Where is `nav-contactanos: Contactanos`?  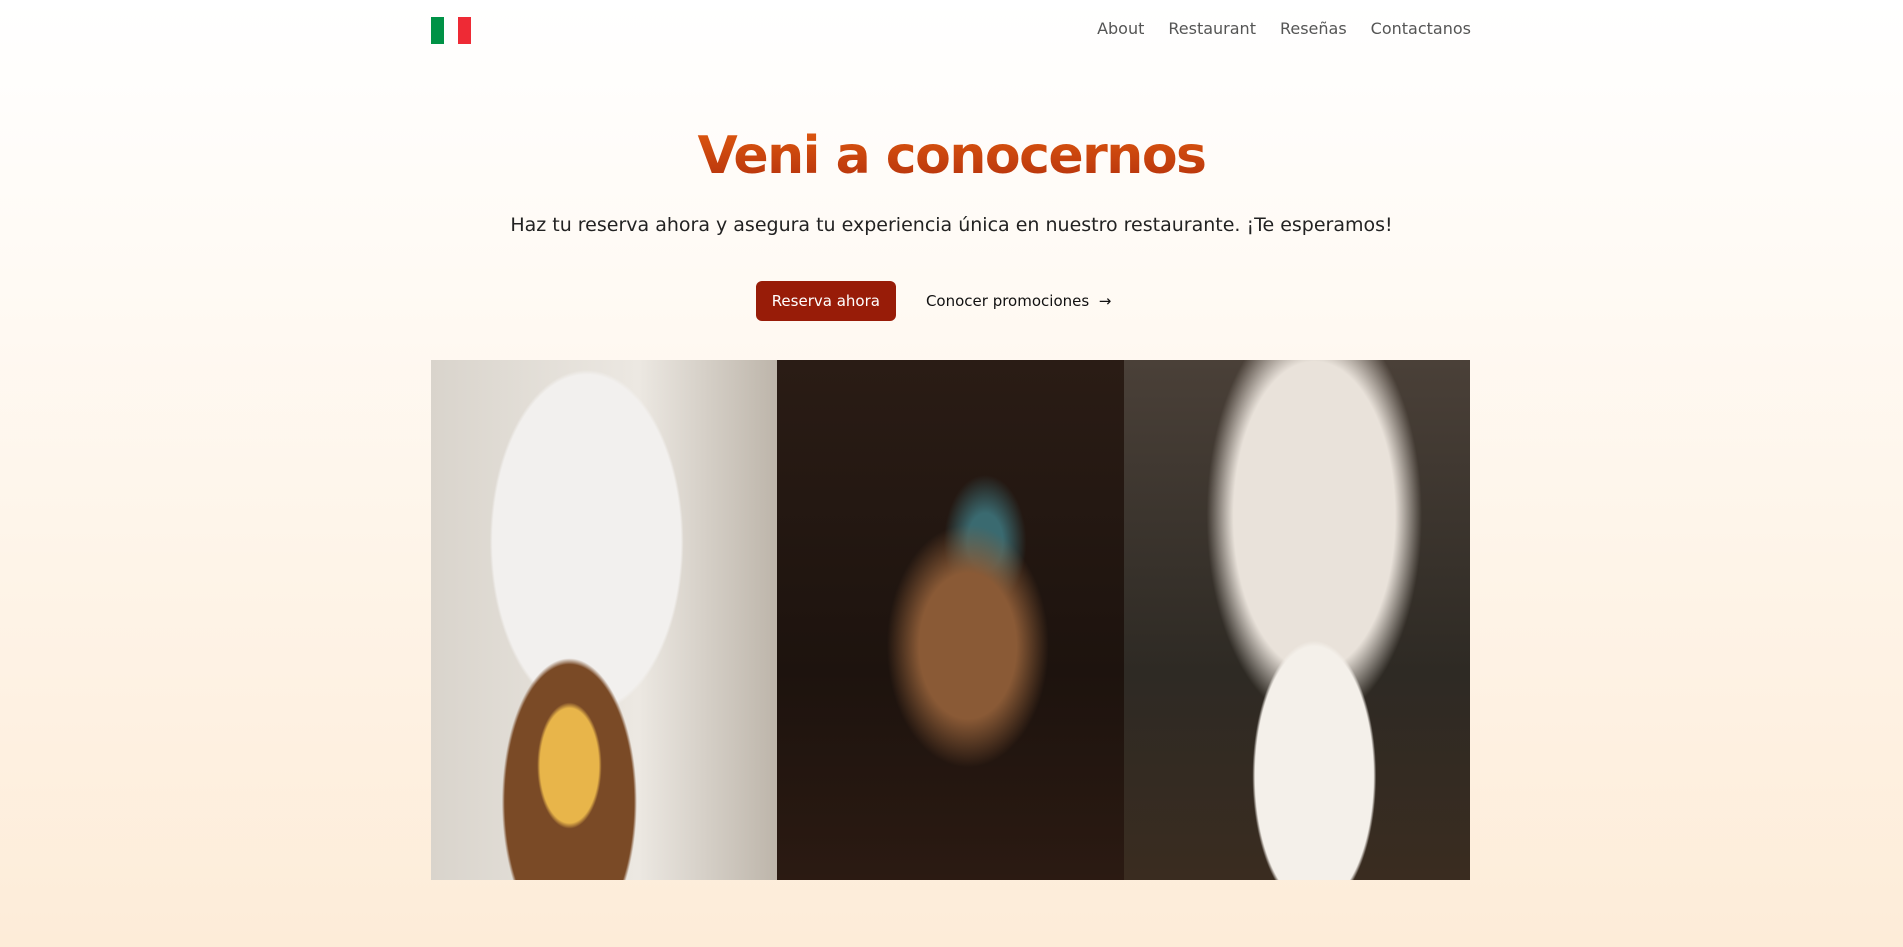
nav-contactanos: Contactanos is located at coordinates (1421, 28).